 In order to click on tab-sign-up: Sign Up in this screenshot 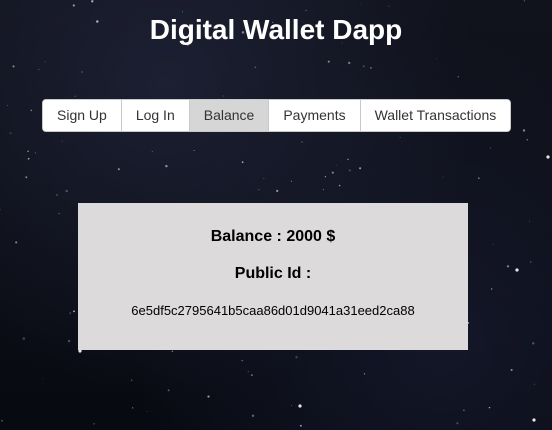, I will do `click(82, 115)`.